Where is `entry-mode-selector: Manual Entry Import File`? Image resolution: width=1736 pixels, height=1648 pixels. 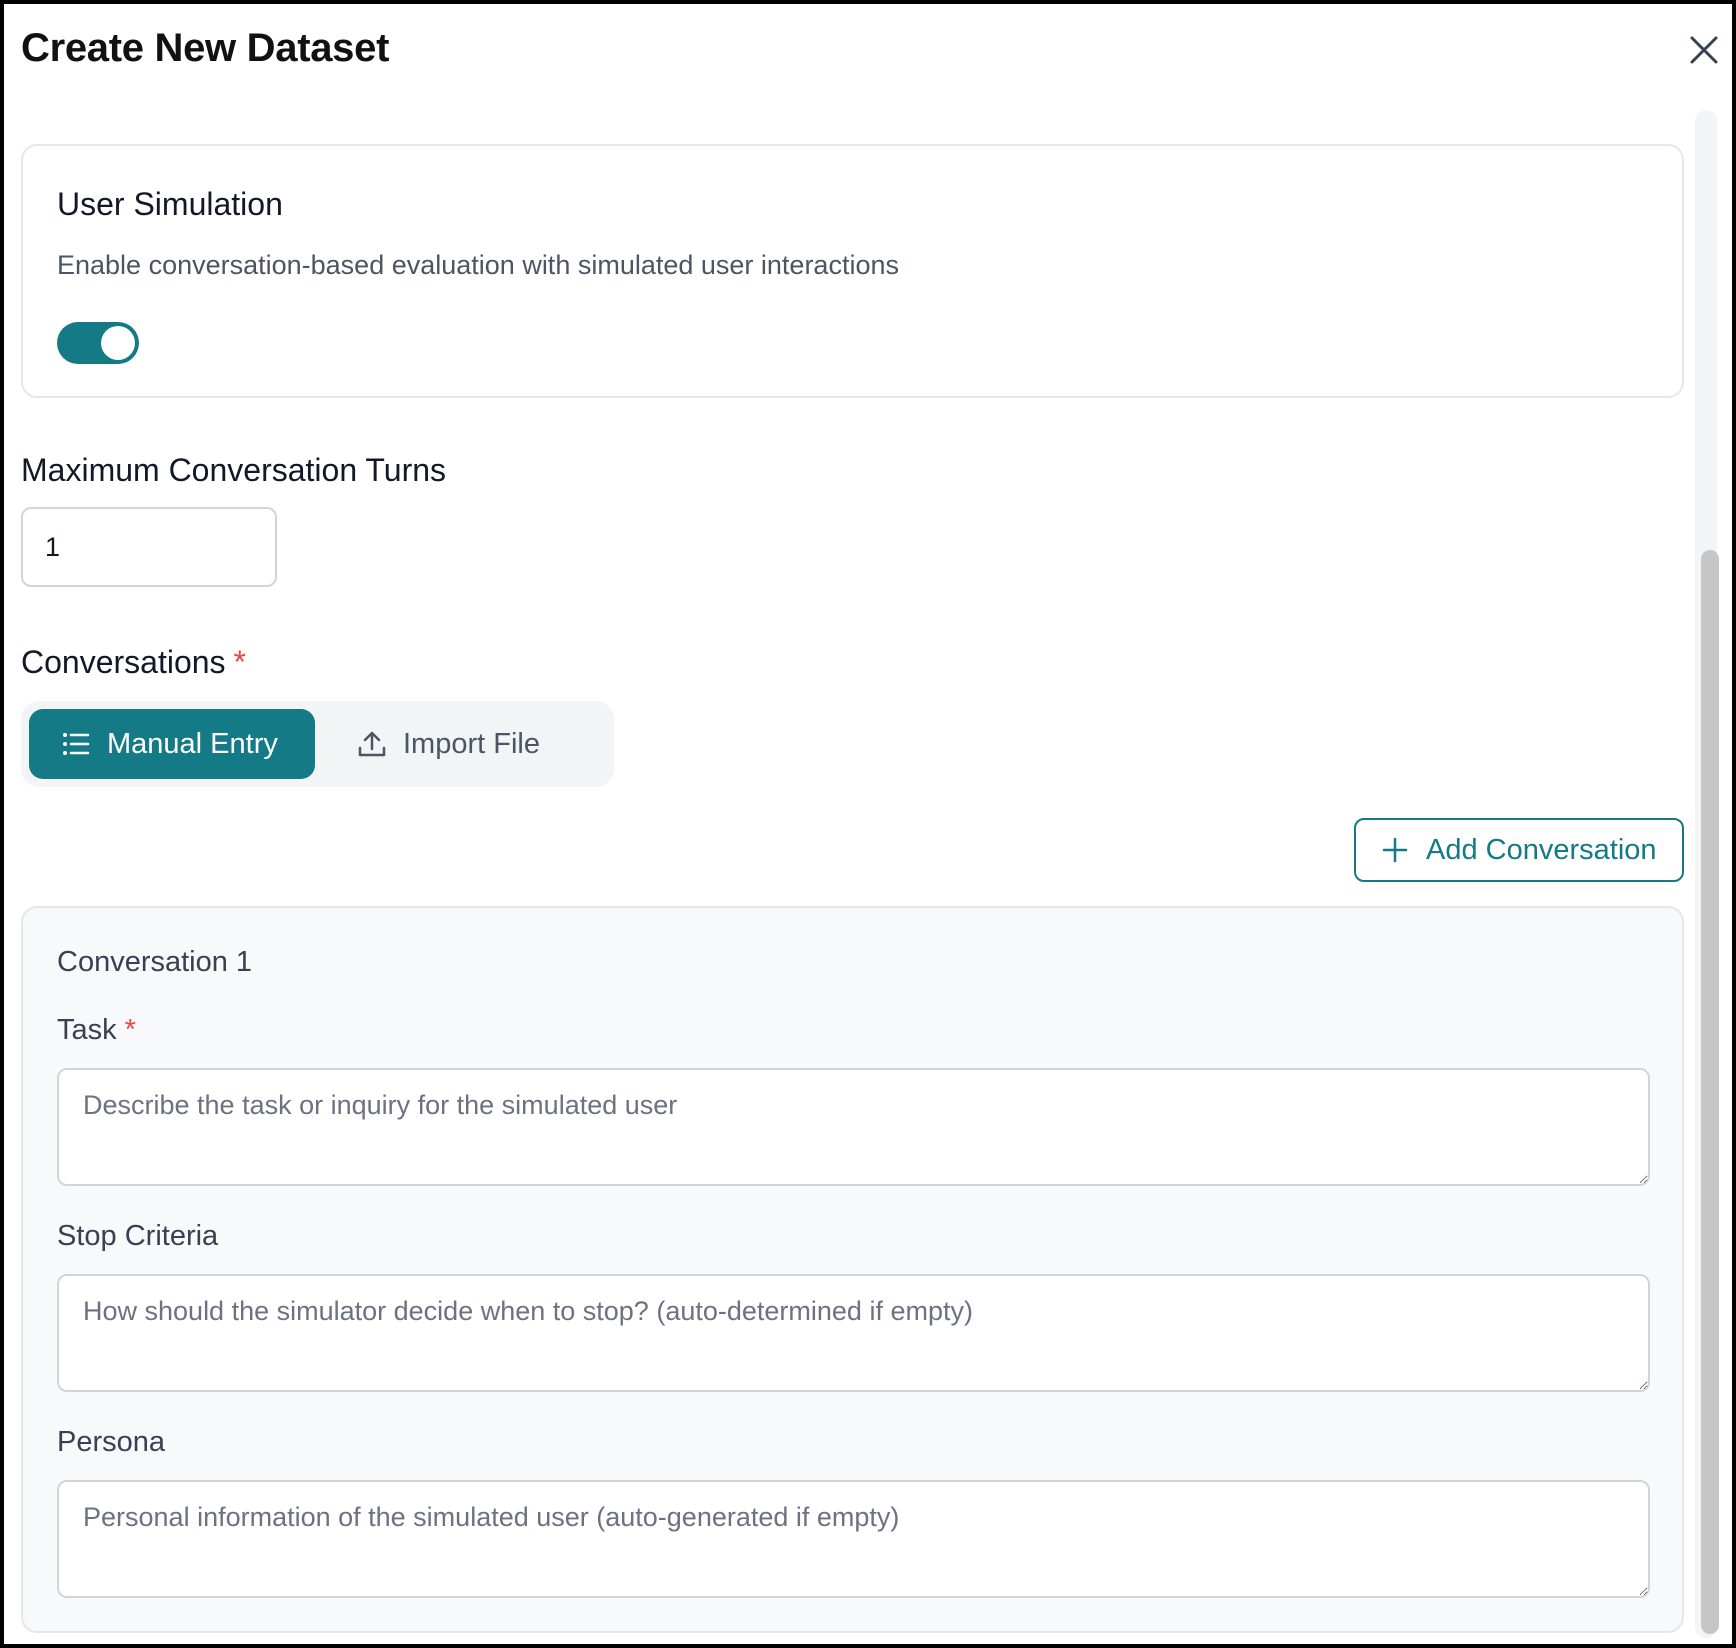 entry-mode-selector: Manual Entry Import File is located at coordinates (317, 744).